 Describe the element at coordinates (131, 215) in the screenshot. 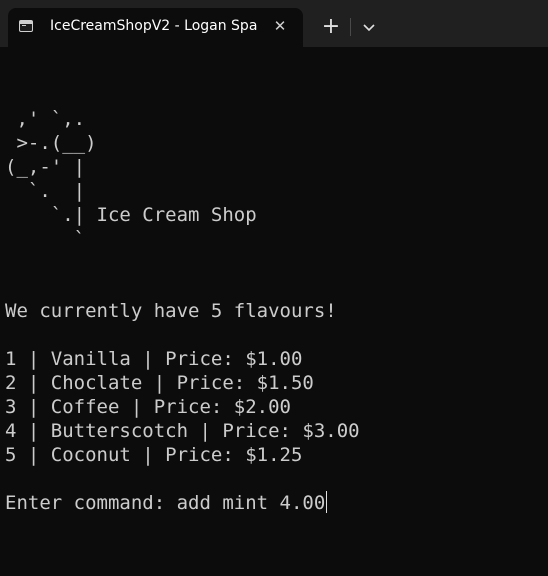

I see `ascii-art-line: `.| Ice Cream Shop` at that location.